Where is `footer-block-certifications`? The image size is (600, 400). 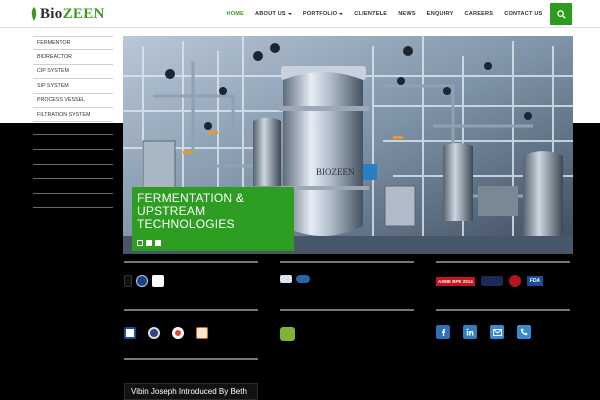 footer-block-certifications is located at coordinates (191, 274).